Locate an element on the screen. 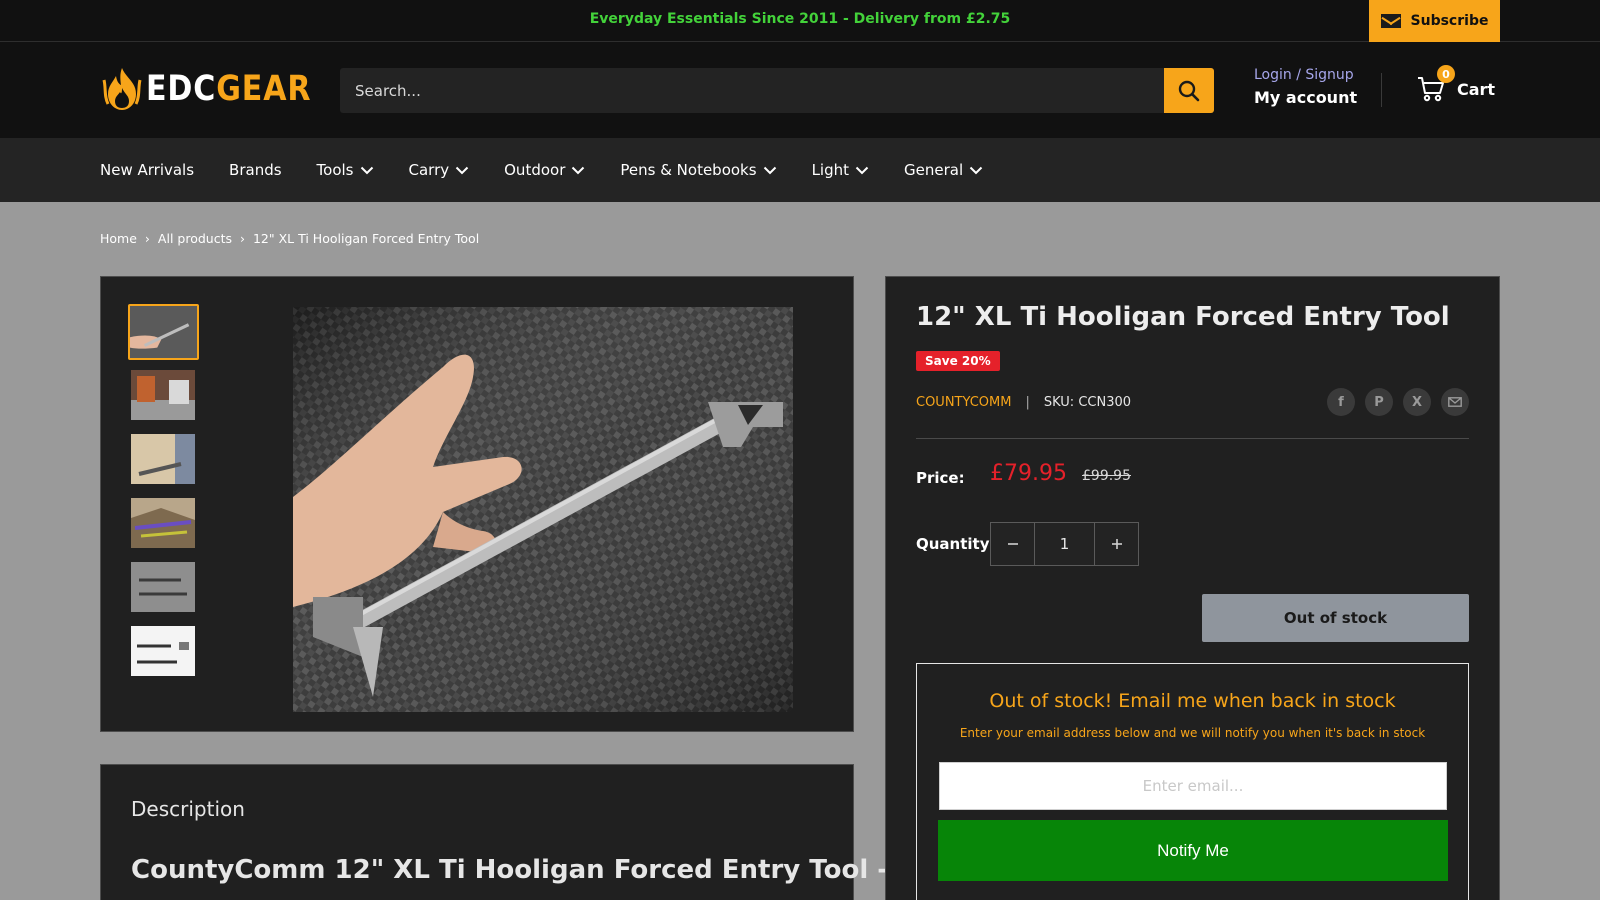 Image resolution: width=1600 pixels, height=900 pixels. nav-item-light: Light is located at coordinates (840, 170).